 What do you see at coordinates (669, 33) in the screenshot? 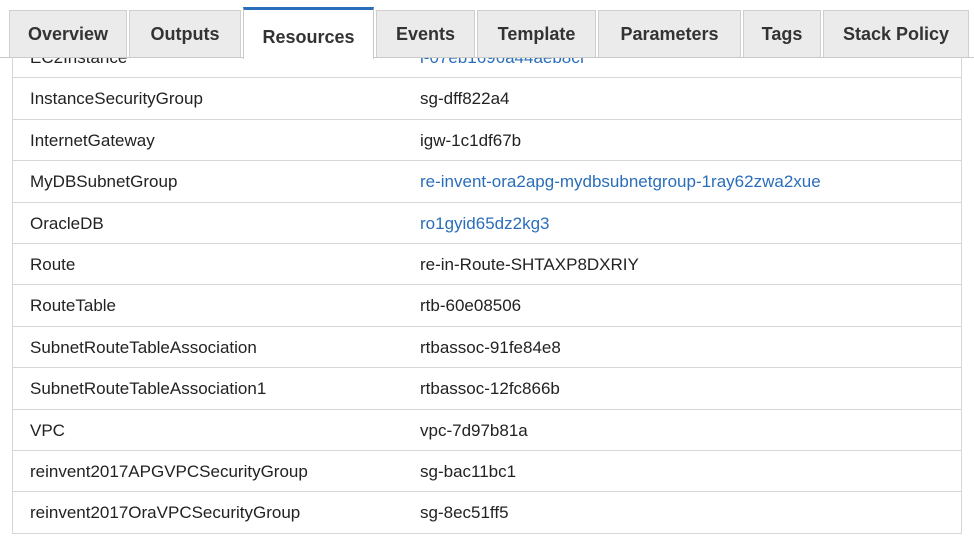
I see `tab-parameters: Parameters` at bounding box center [669, 33].